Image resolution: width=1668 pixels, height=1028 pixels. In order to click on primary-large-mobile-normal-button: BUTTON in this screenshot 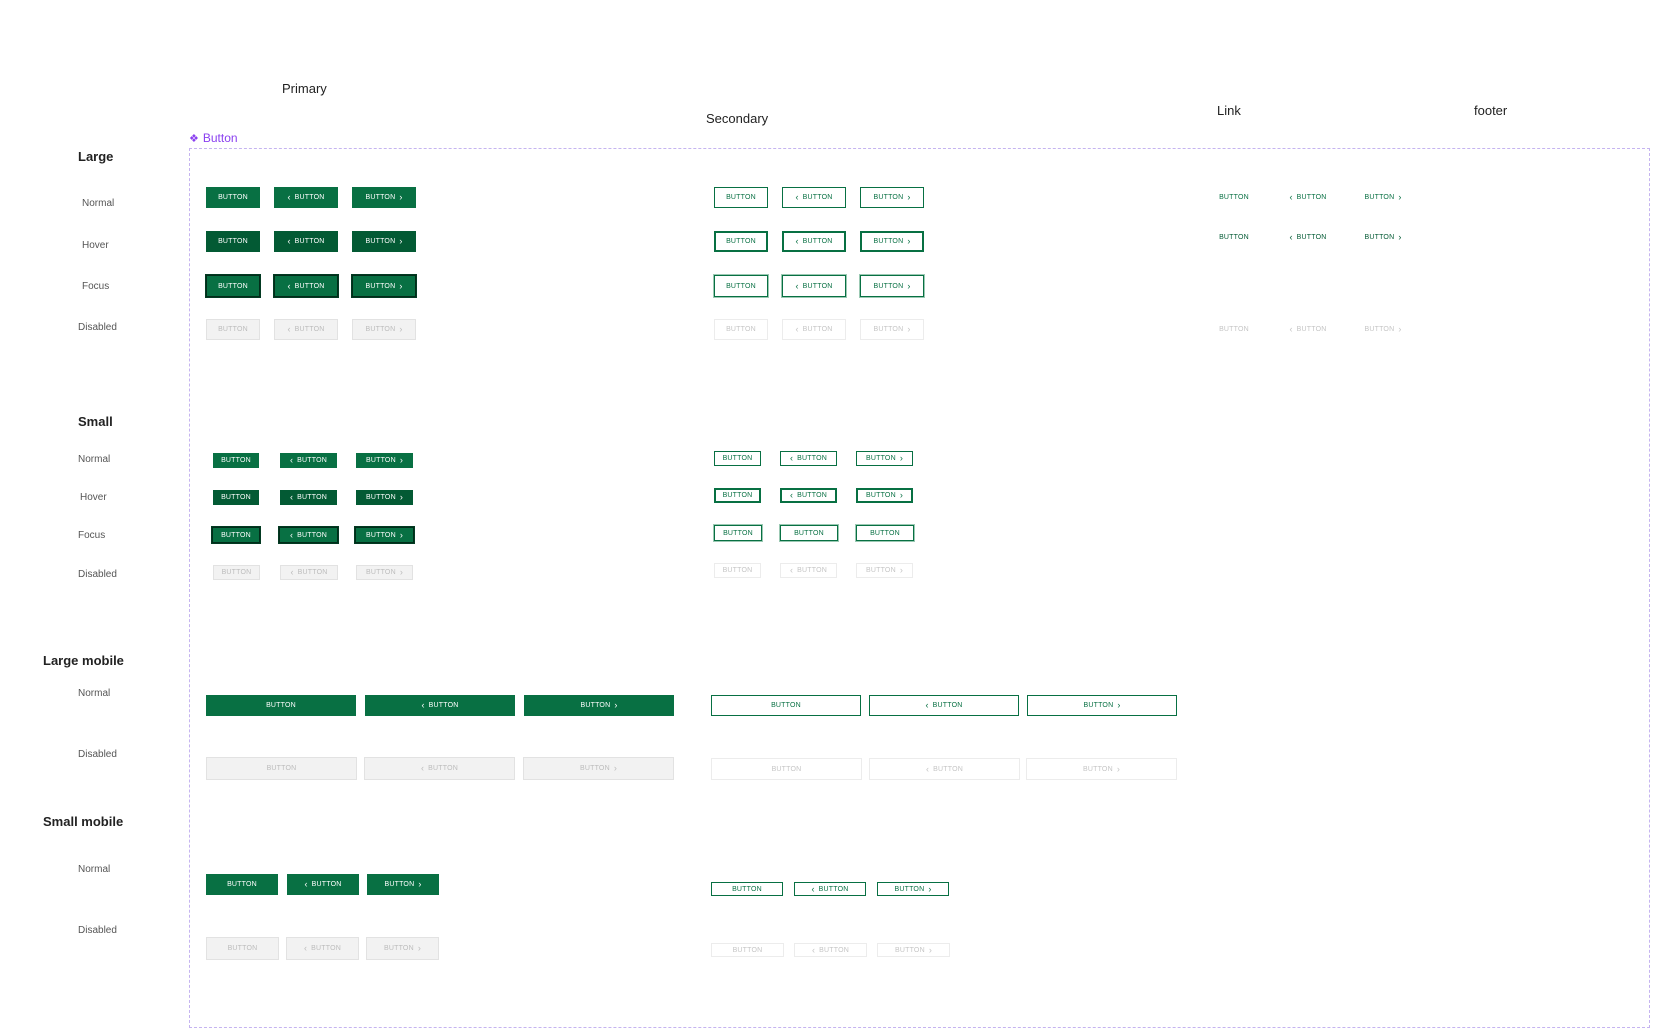, I will do `click(281, 705)`.